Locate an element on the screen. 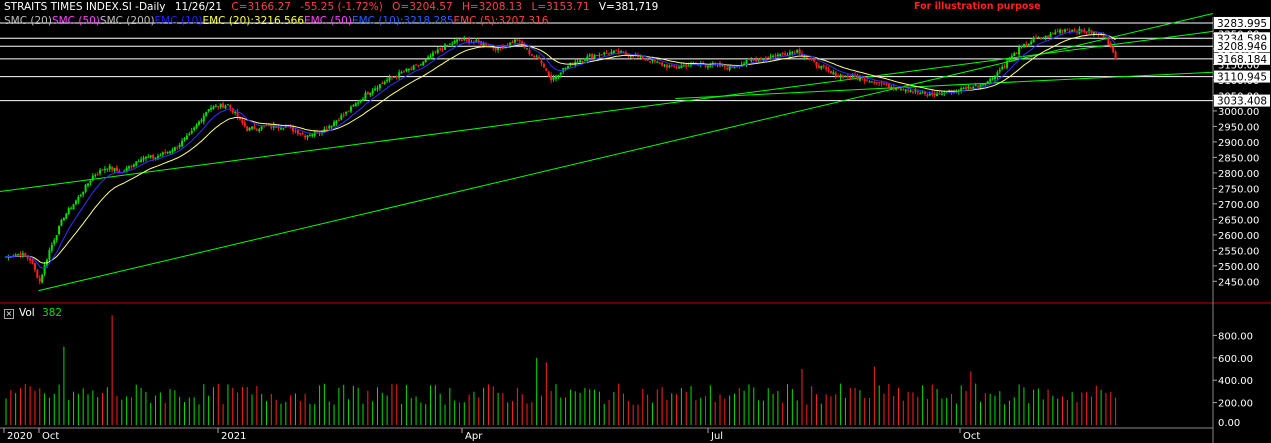 This screenshot has width=1271, height=443. date-label: 11/26/21 is located at coordinates (198, 7).